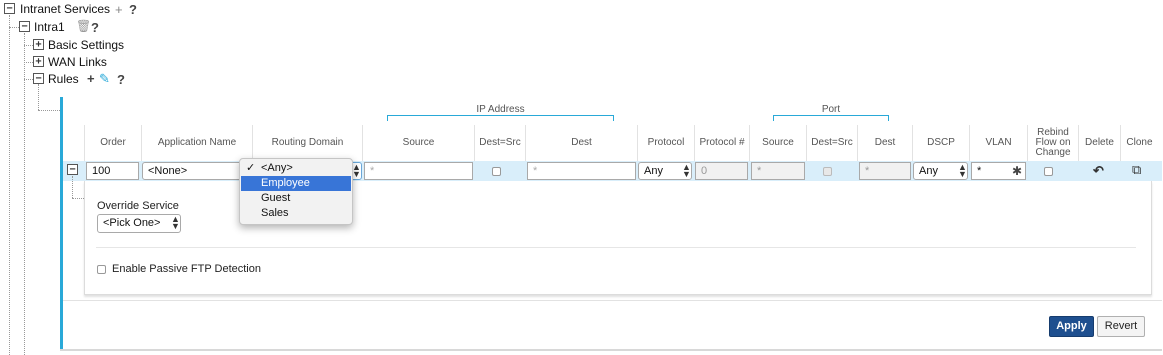  What do you see at coordinates (612, 300) in the screenshot?
I see `actions-divider` at bounding box center [612, 300].